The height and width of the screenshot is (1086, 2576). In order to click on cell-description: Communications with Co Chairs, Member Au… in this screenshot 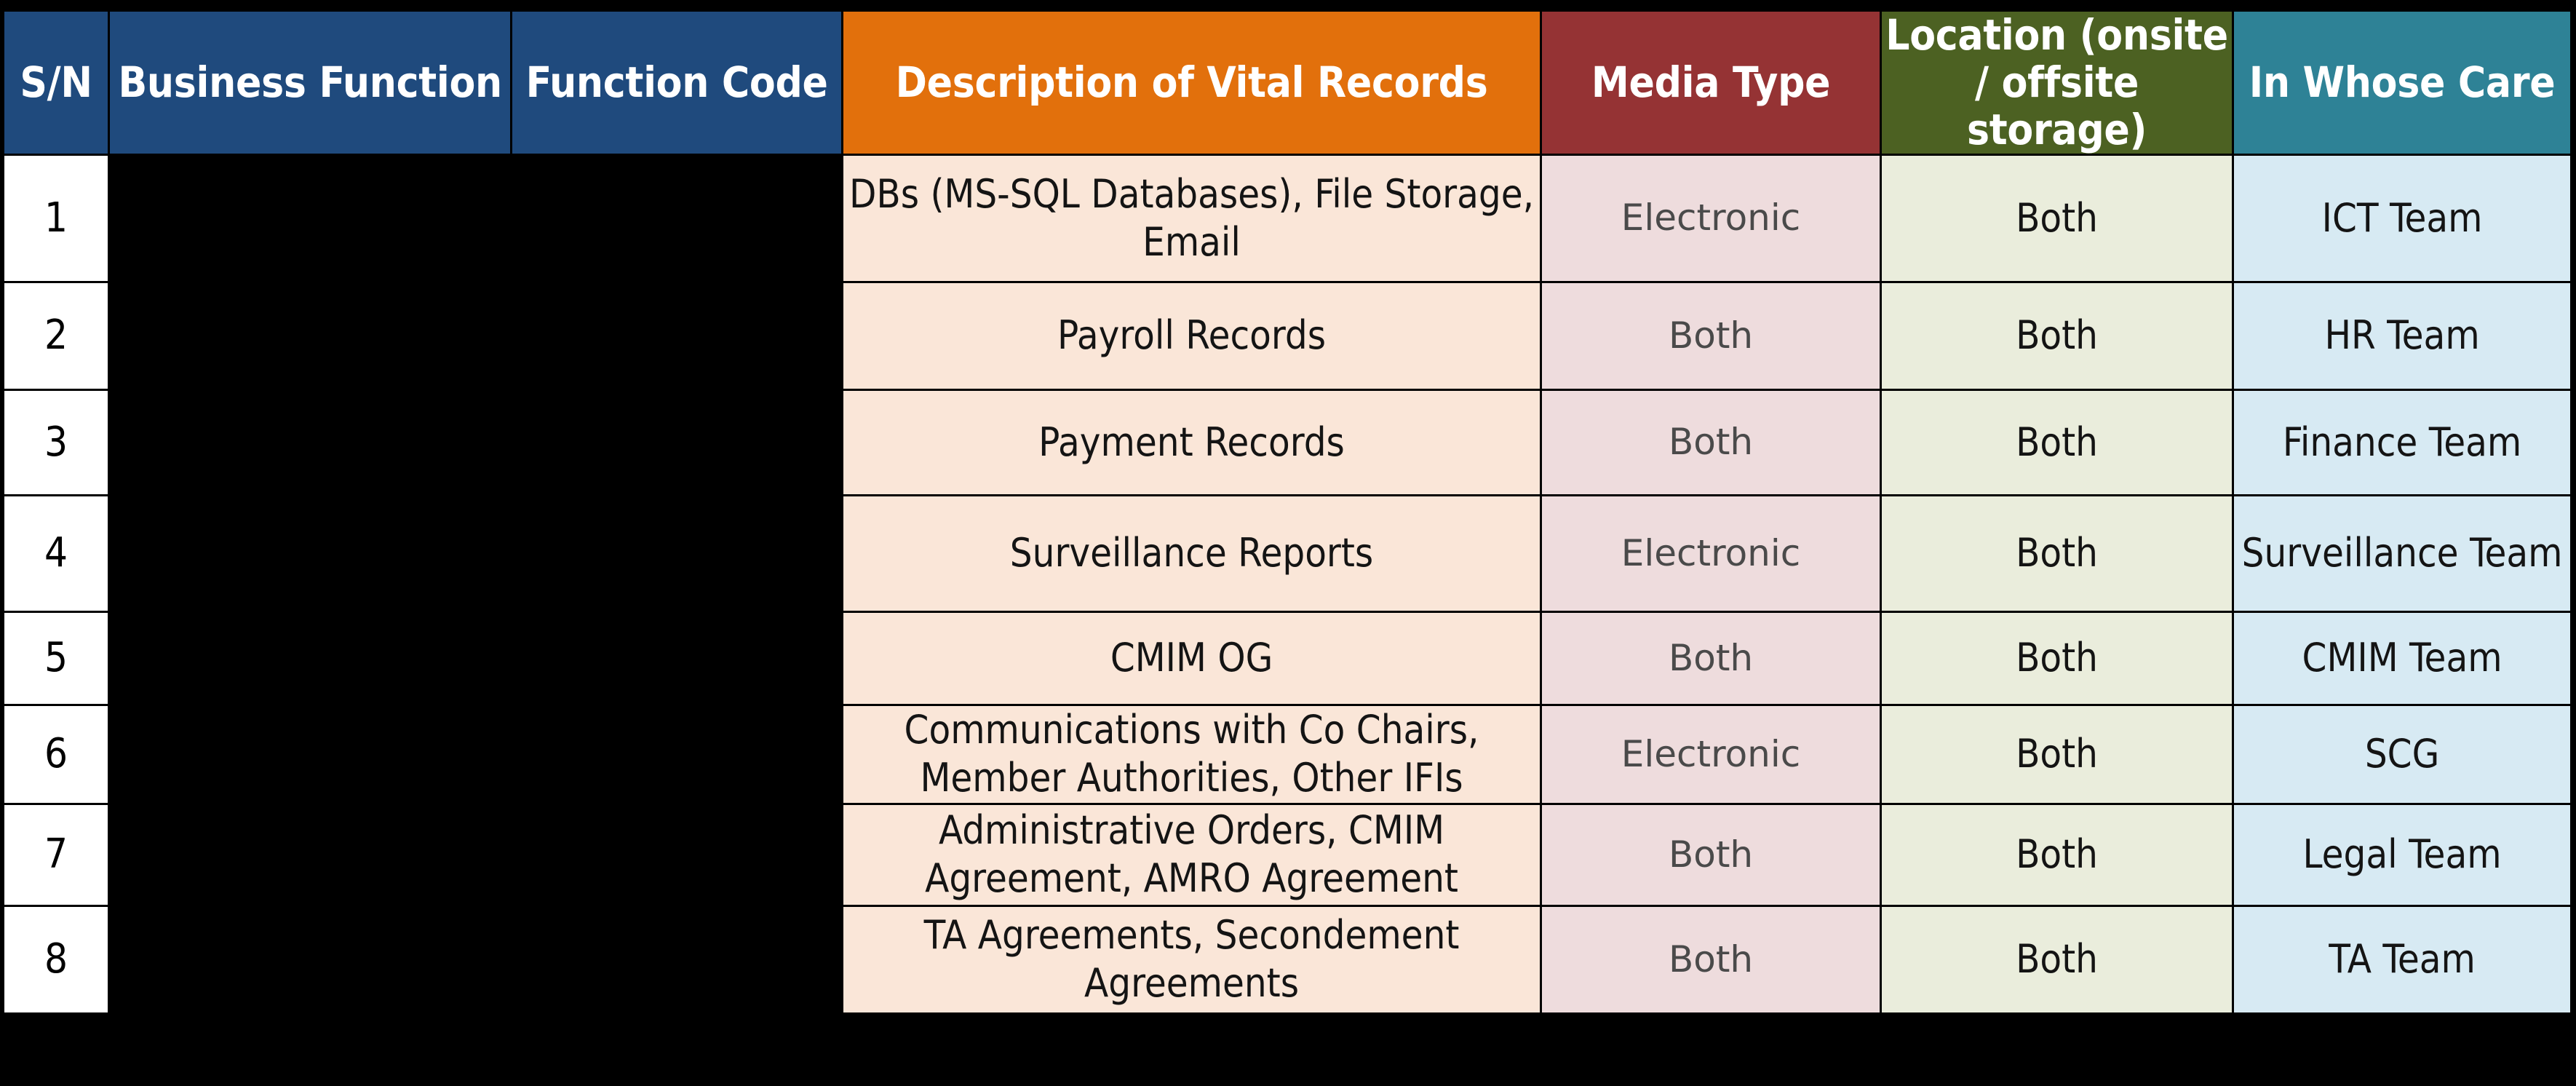, I will do `click(1191, 754)`.